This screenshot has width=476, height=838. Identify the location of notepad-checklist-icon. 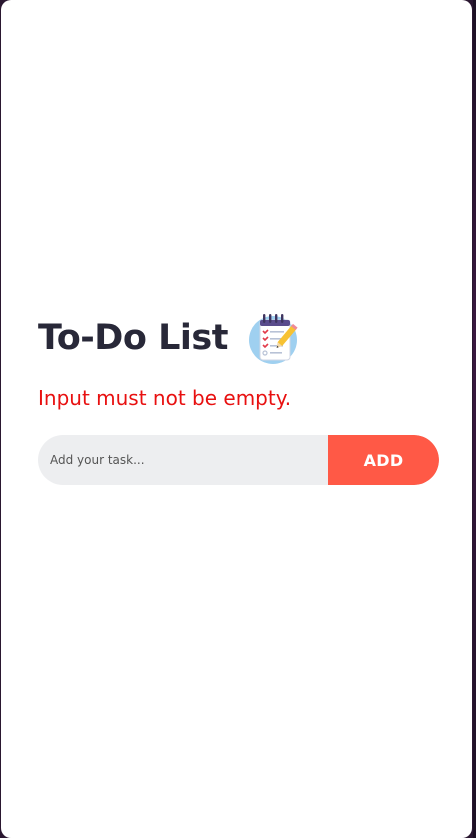
(273, 338).